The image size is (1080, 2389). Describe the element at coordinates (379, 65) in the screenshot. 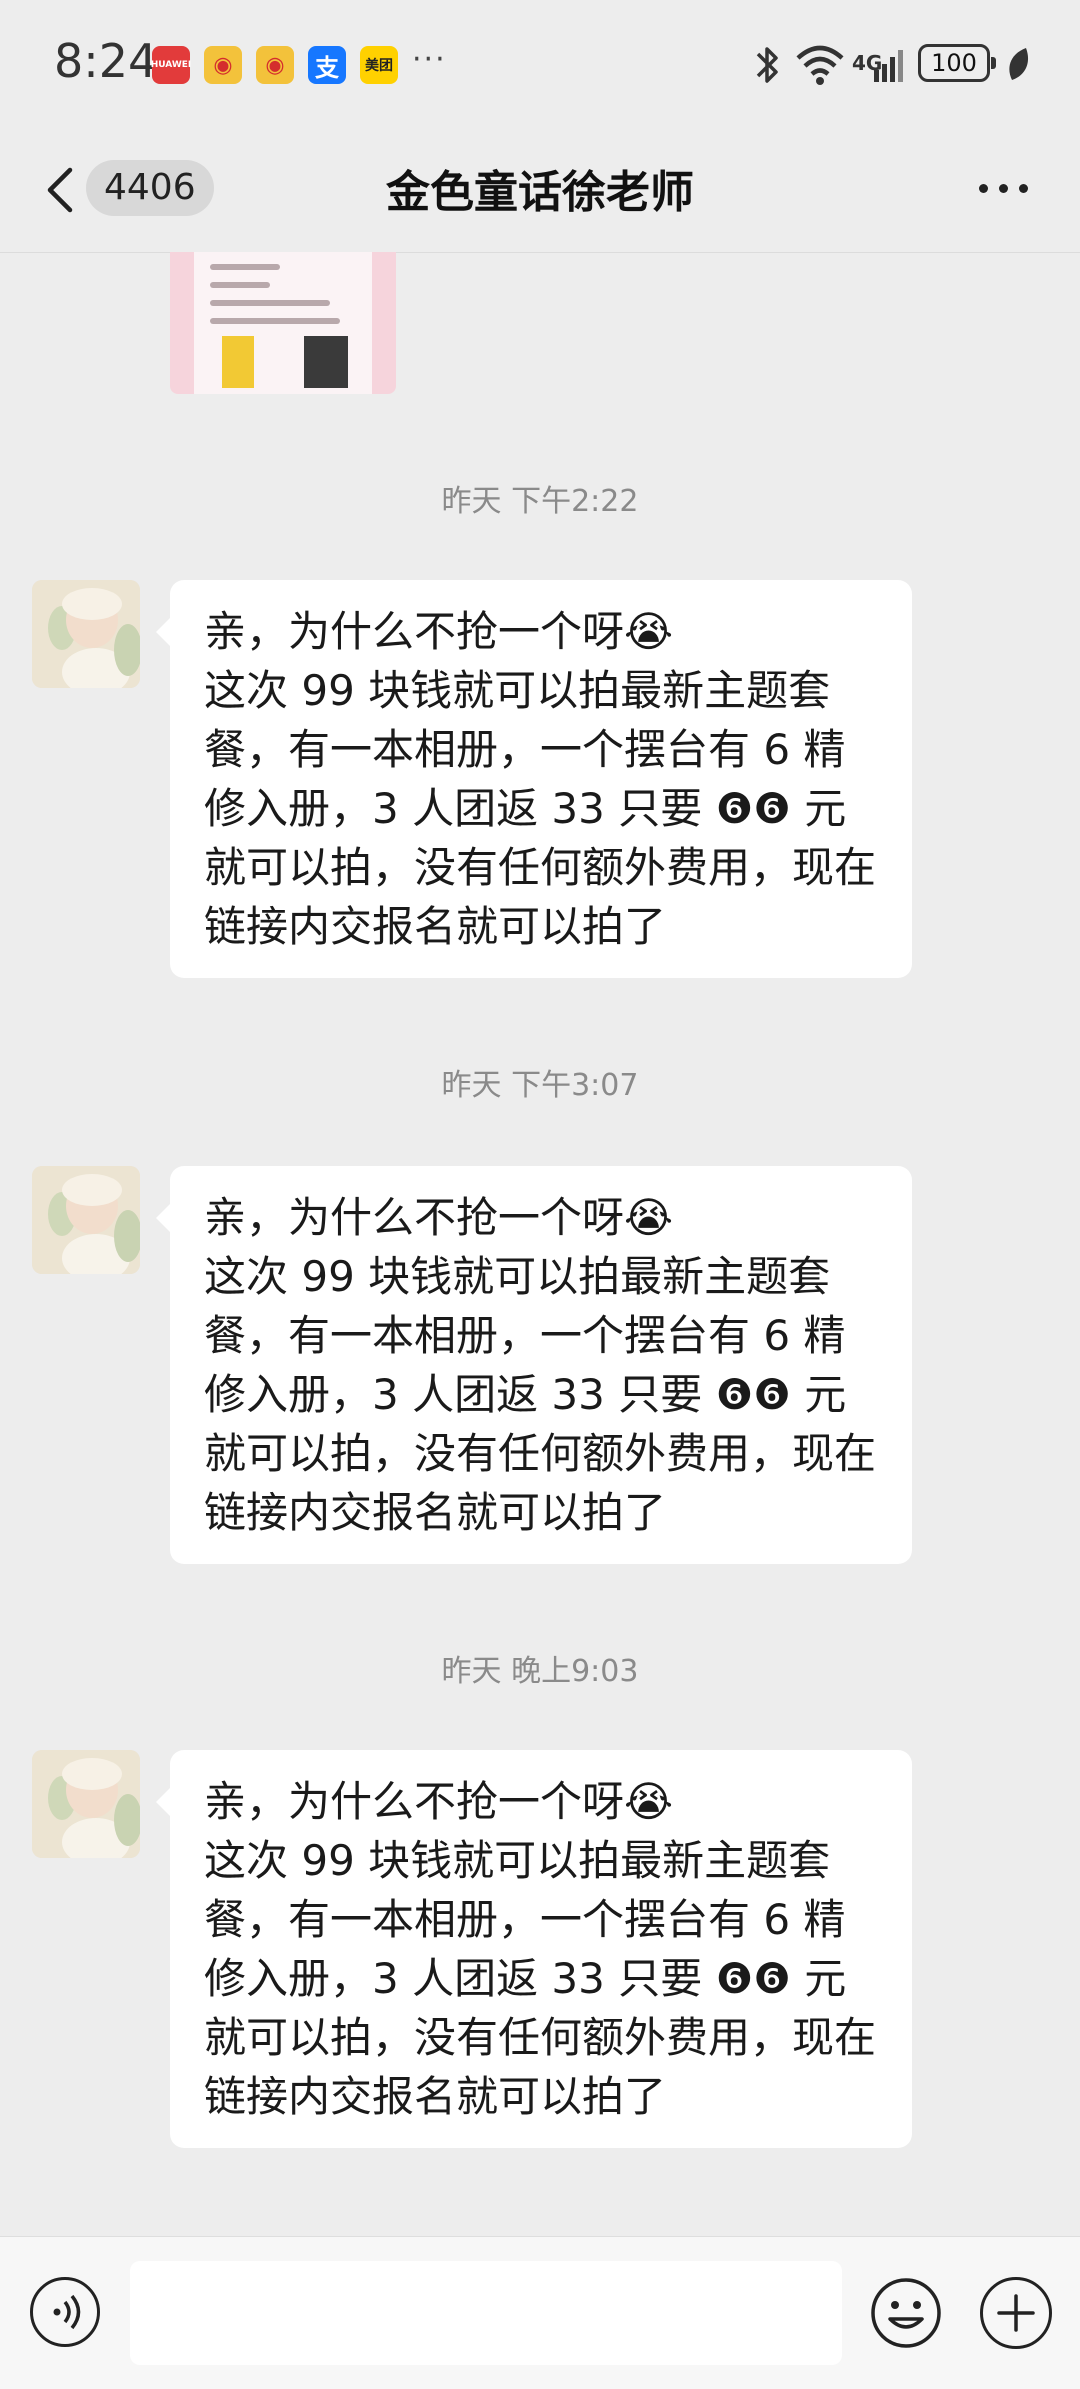

I see `meituan-icon: 美团` at that location.